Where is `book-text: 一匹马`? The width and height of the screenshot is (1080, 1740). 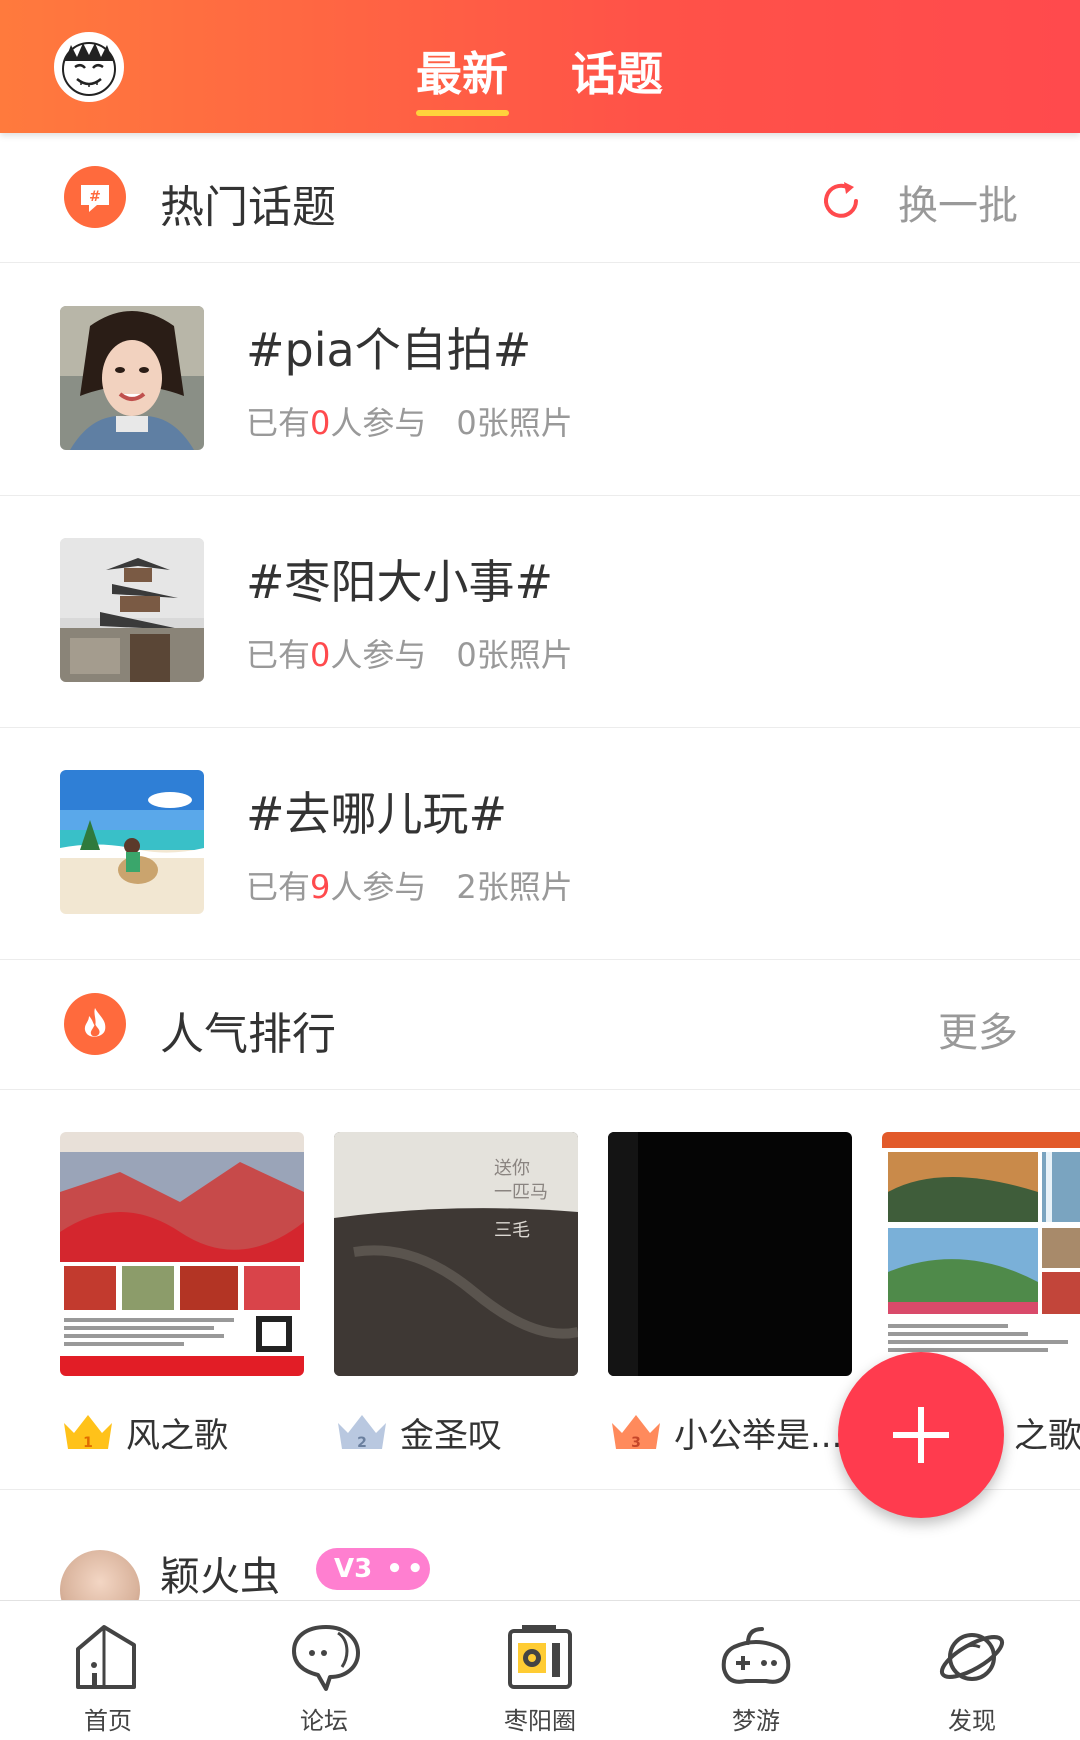
book-text: 一匹马 is located at coordinates (521, 1192).